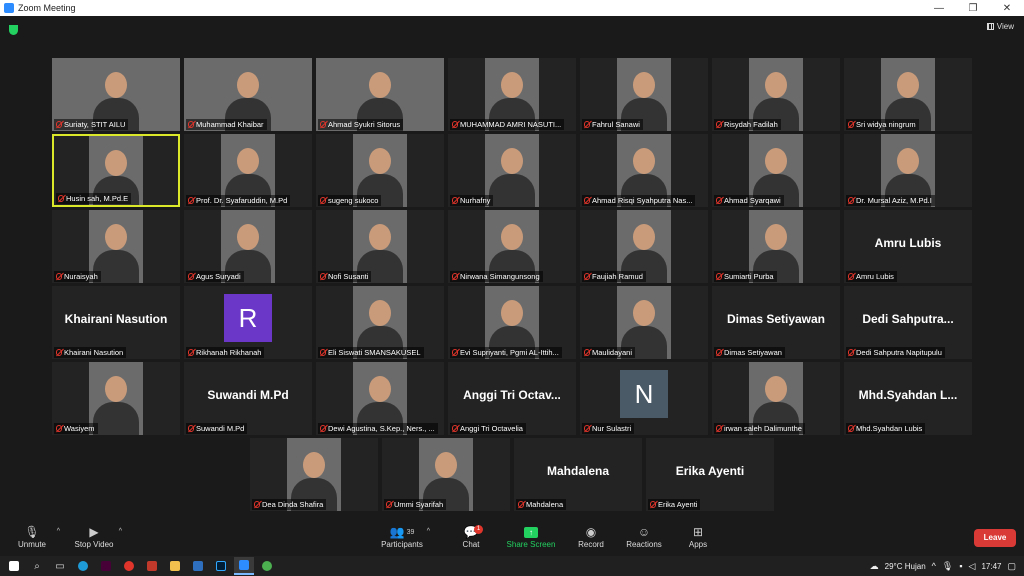  What do you see at coordinates (894, 200) in the screenshot?
I see `participant-name: Dr. Mursal Aziz, M.Pd.I` at bounding box center [894, 200].